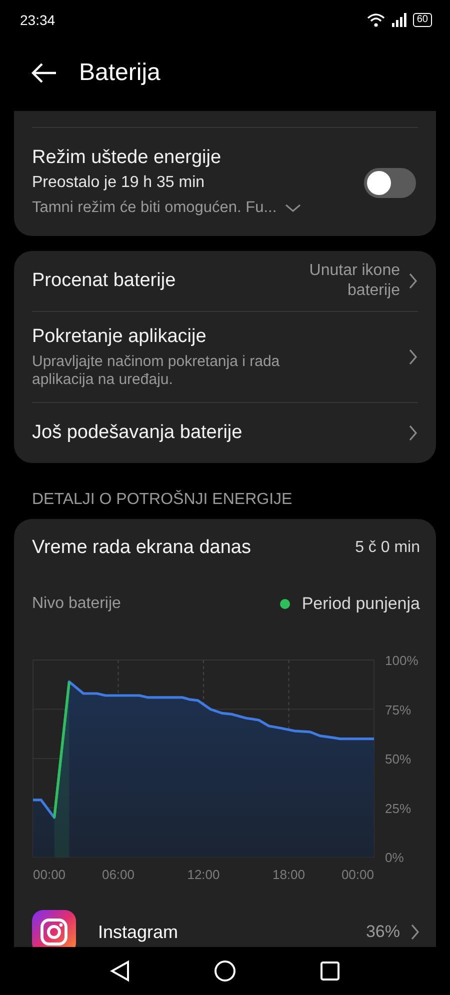 The width and height of the screenshot is (450, 995). Describe the element at coordinates (120, 971) in the screenshot. I see `triangle-back-icon` at that location.